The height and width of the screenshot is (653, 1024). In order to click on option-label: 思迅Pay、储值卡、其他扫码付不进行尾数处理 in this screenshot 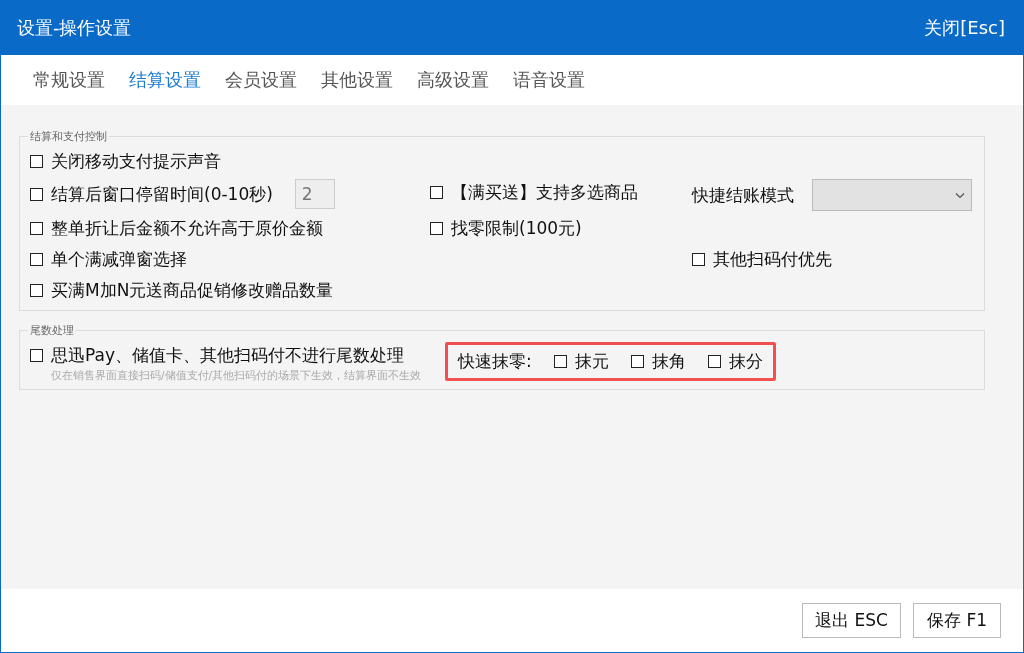, I will do `click(227, 355)`.